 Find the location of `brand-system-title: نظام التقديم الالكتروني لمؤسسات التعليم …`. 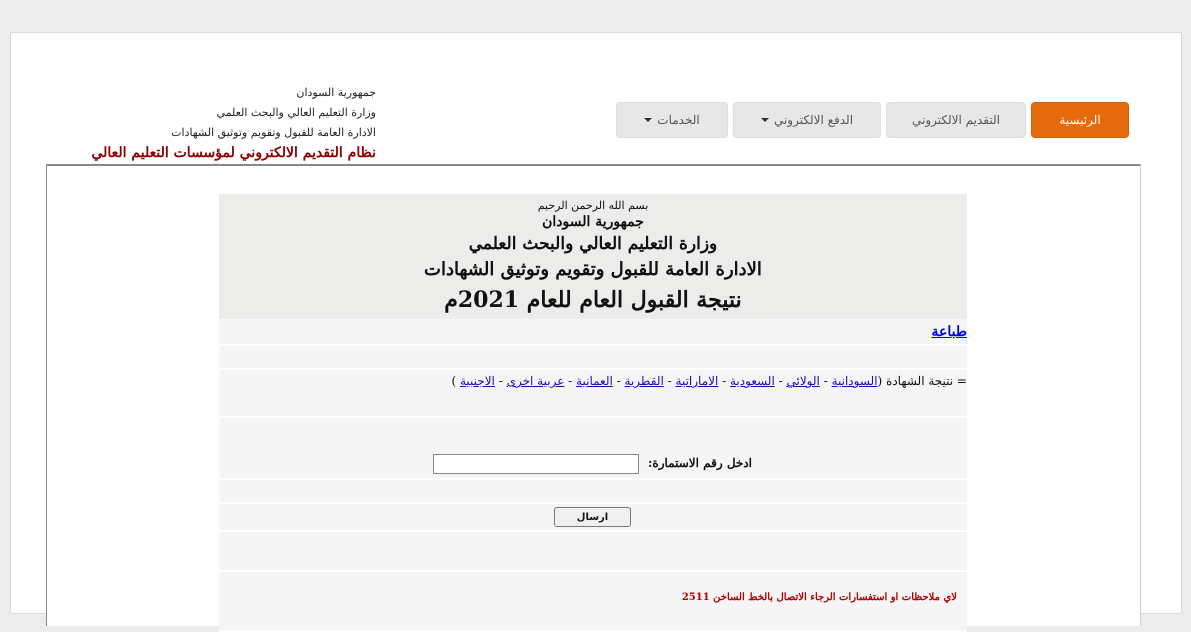

brand-system-title: نظام التقديم الالكتروني لمؤسسات التعليم … is located at coordinates (233, 153).